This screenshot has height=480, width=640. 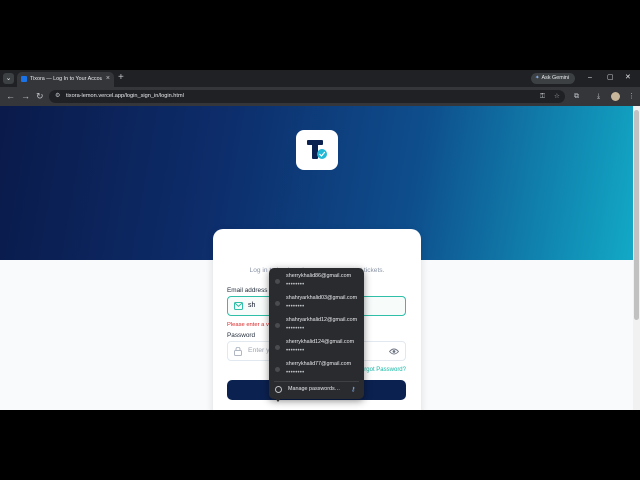 I want to click on scrollbar-thumb, so click(x=636, y=215).